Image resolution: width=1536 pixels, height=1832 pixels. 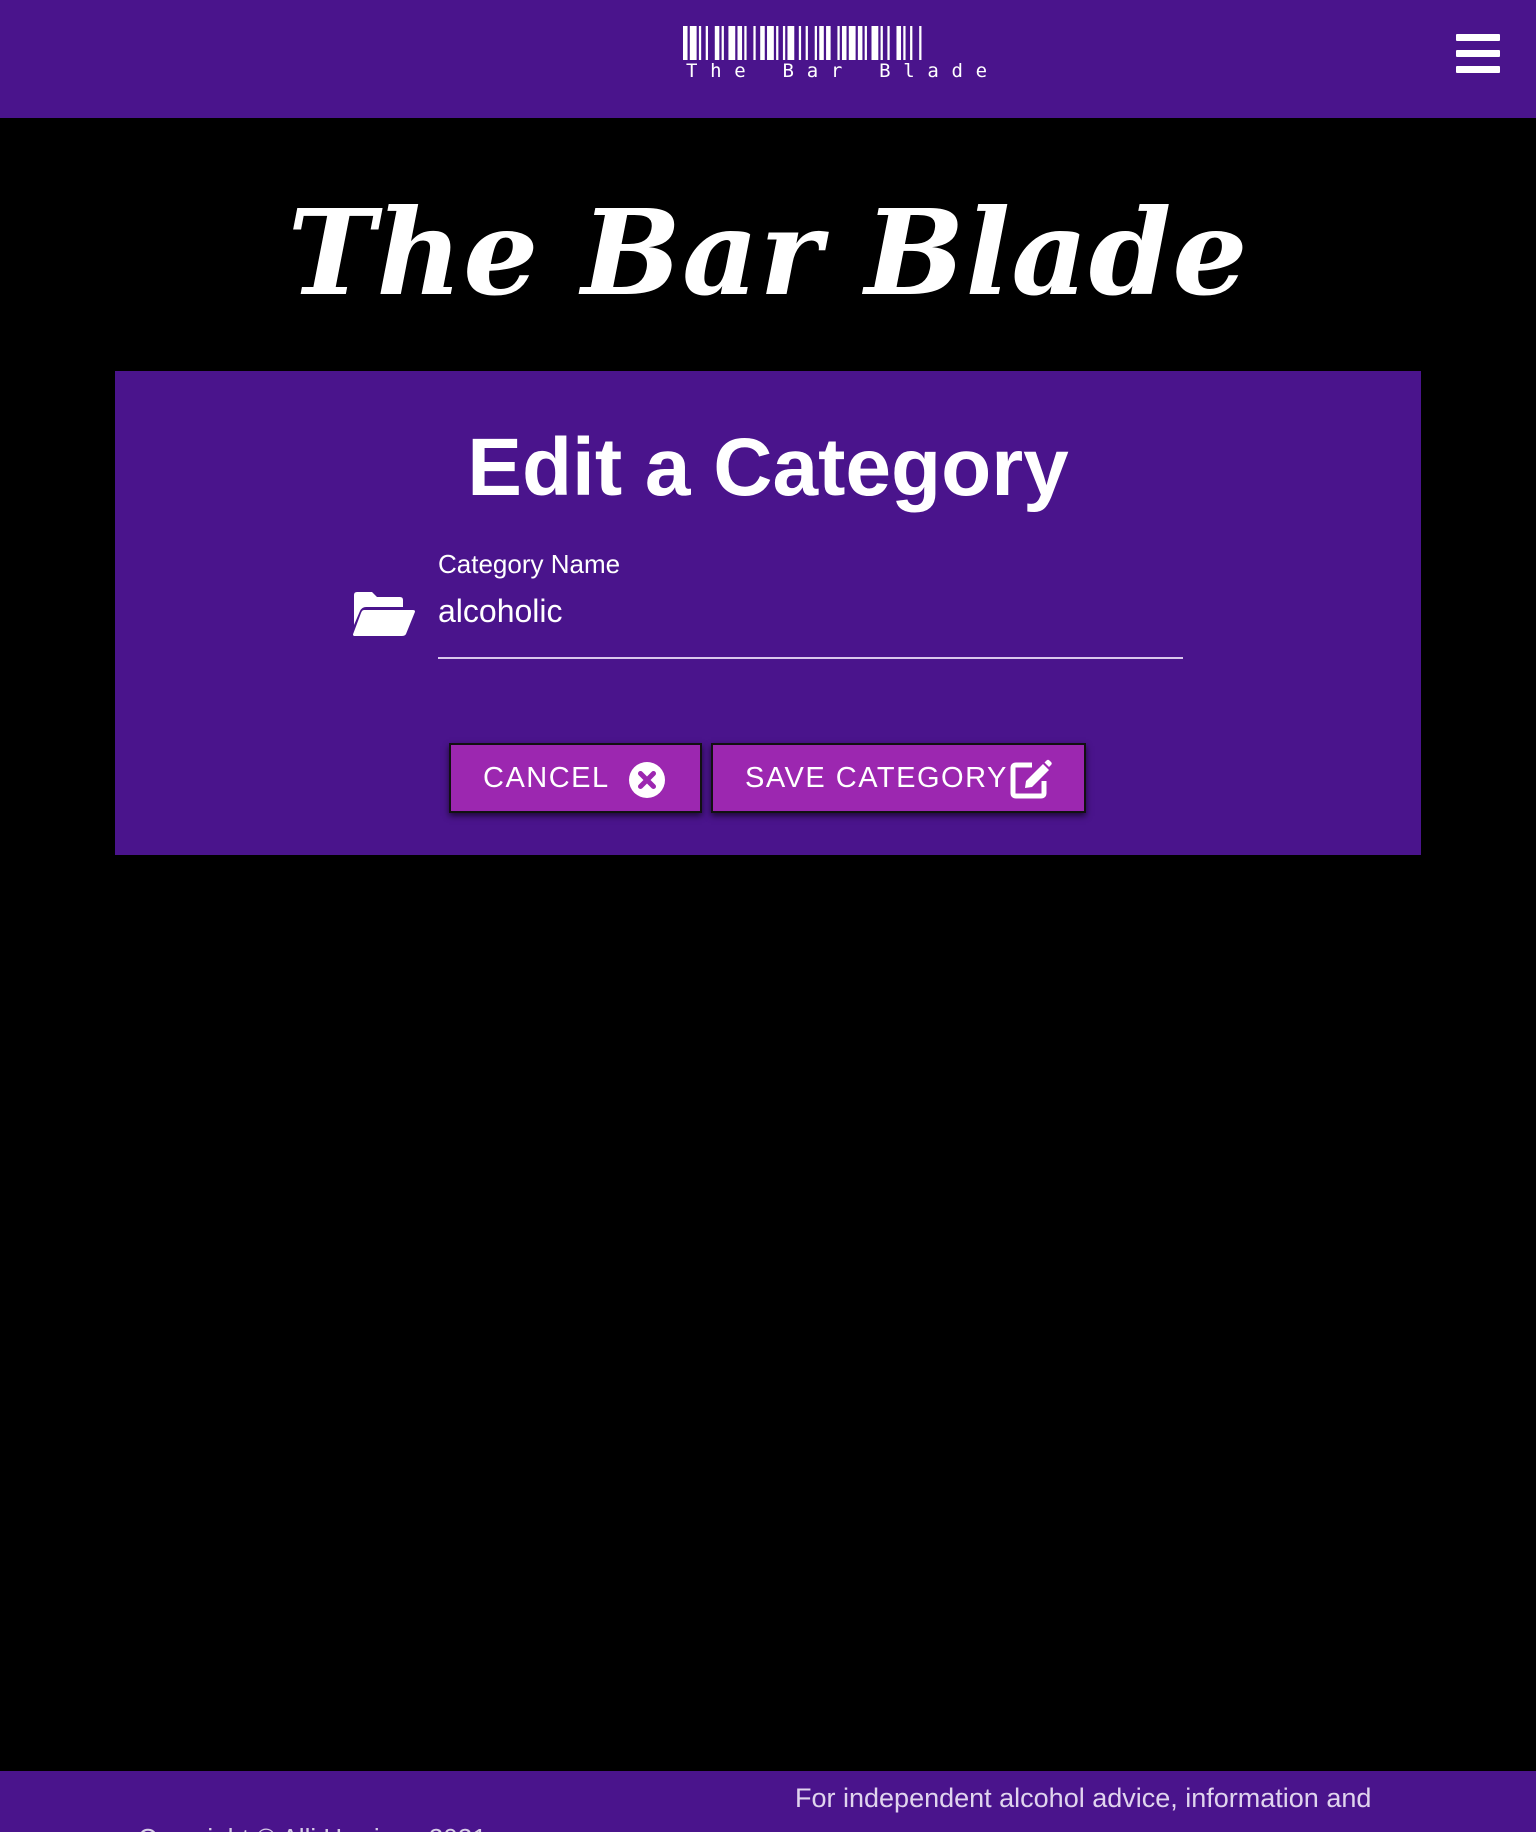 I want to click on top-navbar: The Bar Blade, so click(x=768, y=59).